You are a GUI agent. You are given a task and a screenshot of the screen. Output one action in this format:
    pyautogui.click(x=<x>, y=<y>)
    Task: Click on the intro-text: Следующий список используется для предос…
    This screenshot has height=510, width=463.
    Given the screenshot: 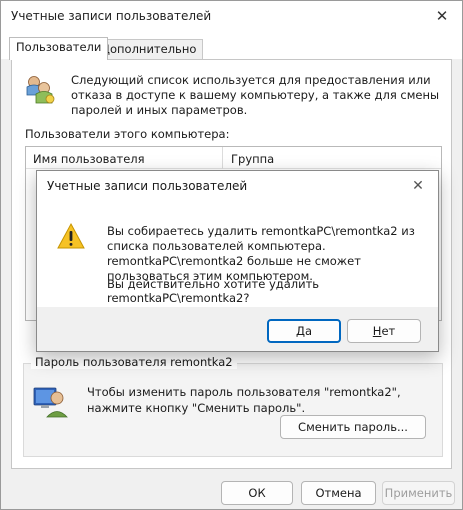 What is the action you would take?
    pyautogui.click(x=255, y=95)
    